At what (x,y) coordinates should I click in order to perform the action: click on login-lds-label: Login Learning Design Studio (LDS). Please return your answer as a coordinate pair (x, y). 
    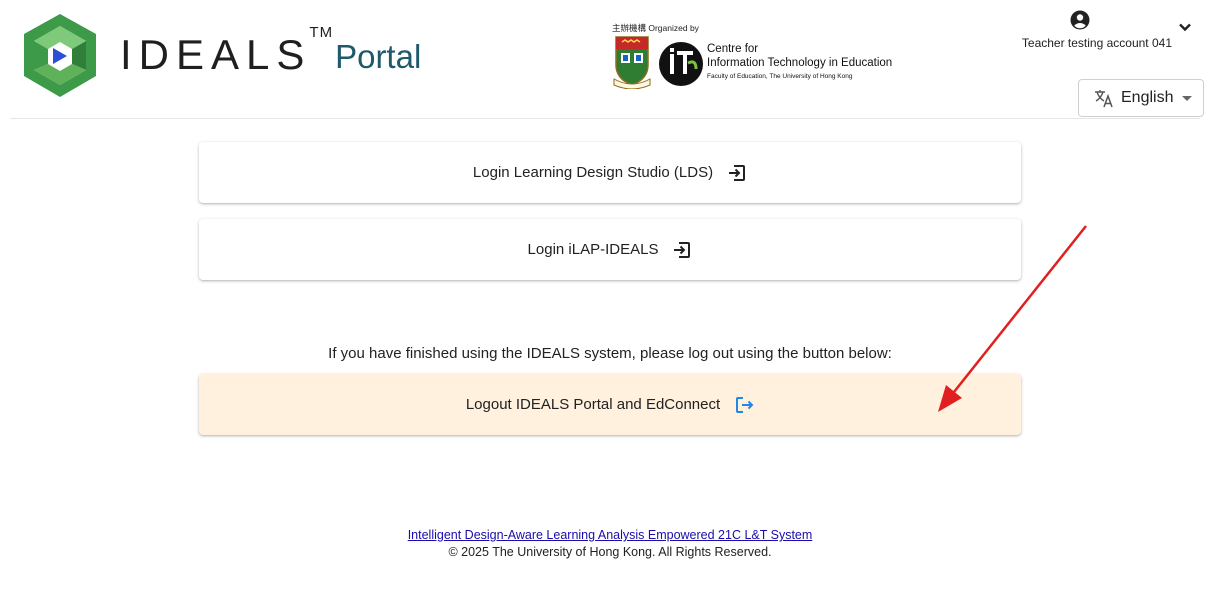
    Looking at the image, I should click on (593, 172).